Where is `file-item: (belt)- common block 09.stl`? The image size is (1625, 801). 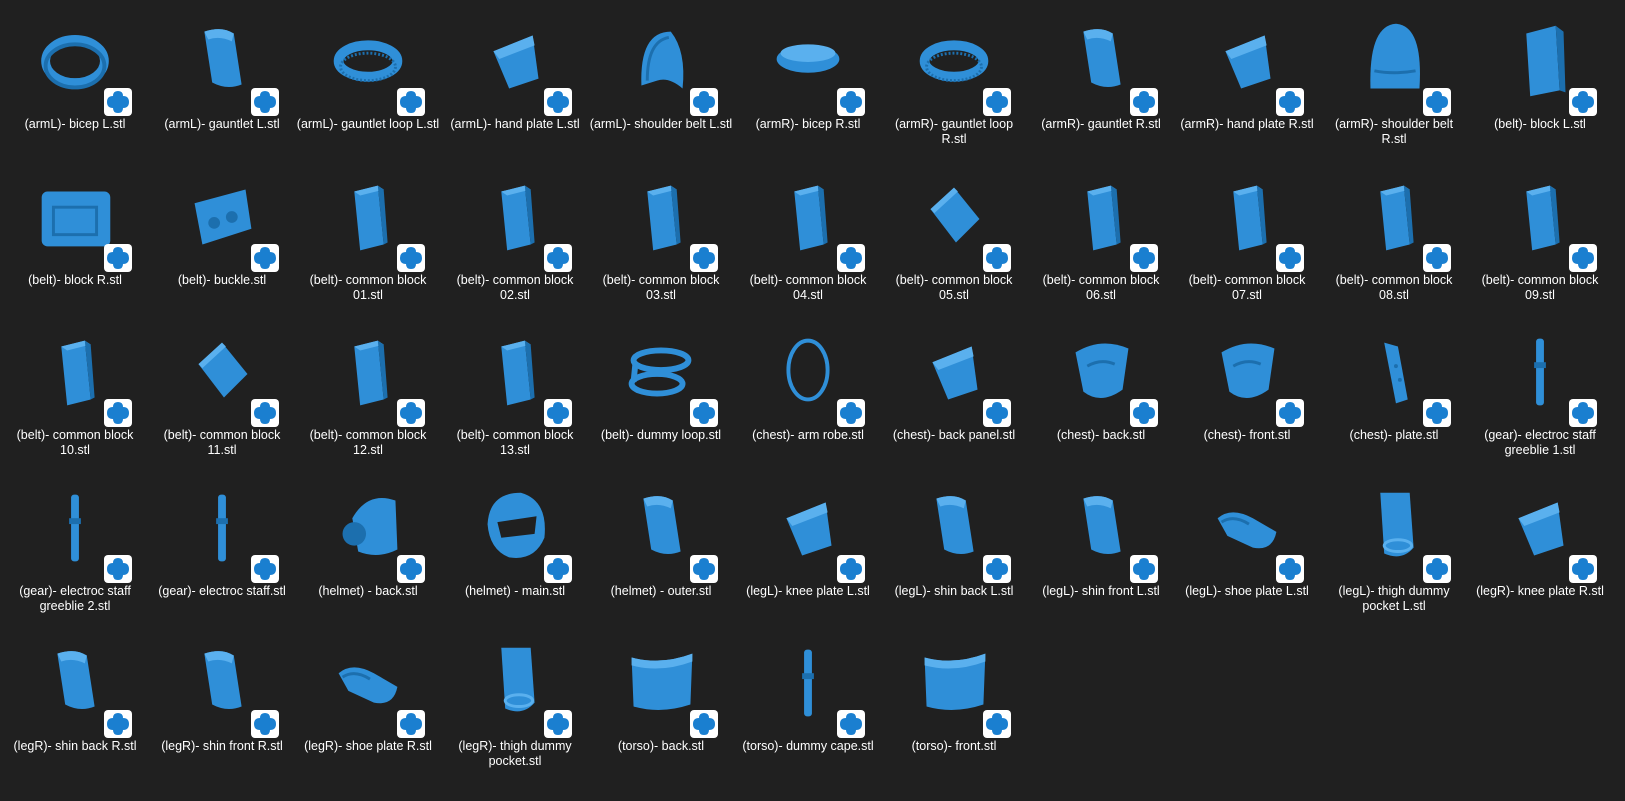 file-item: (belt)- common block 09.stl is located at coordinates (1540, 240).